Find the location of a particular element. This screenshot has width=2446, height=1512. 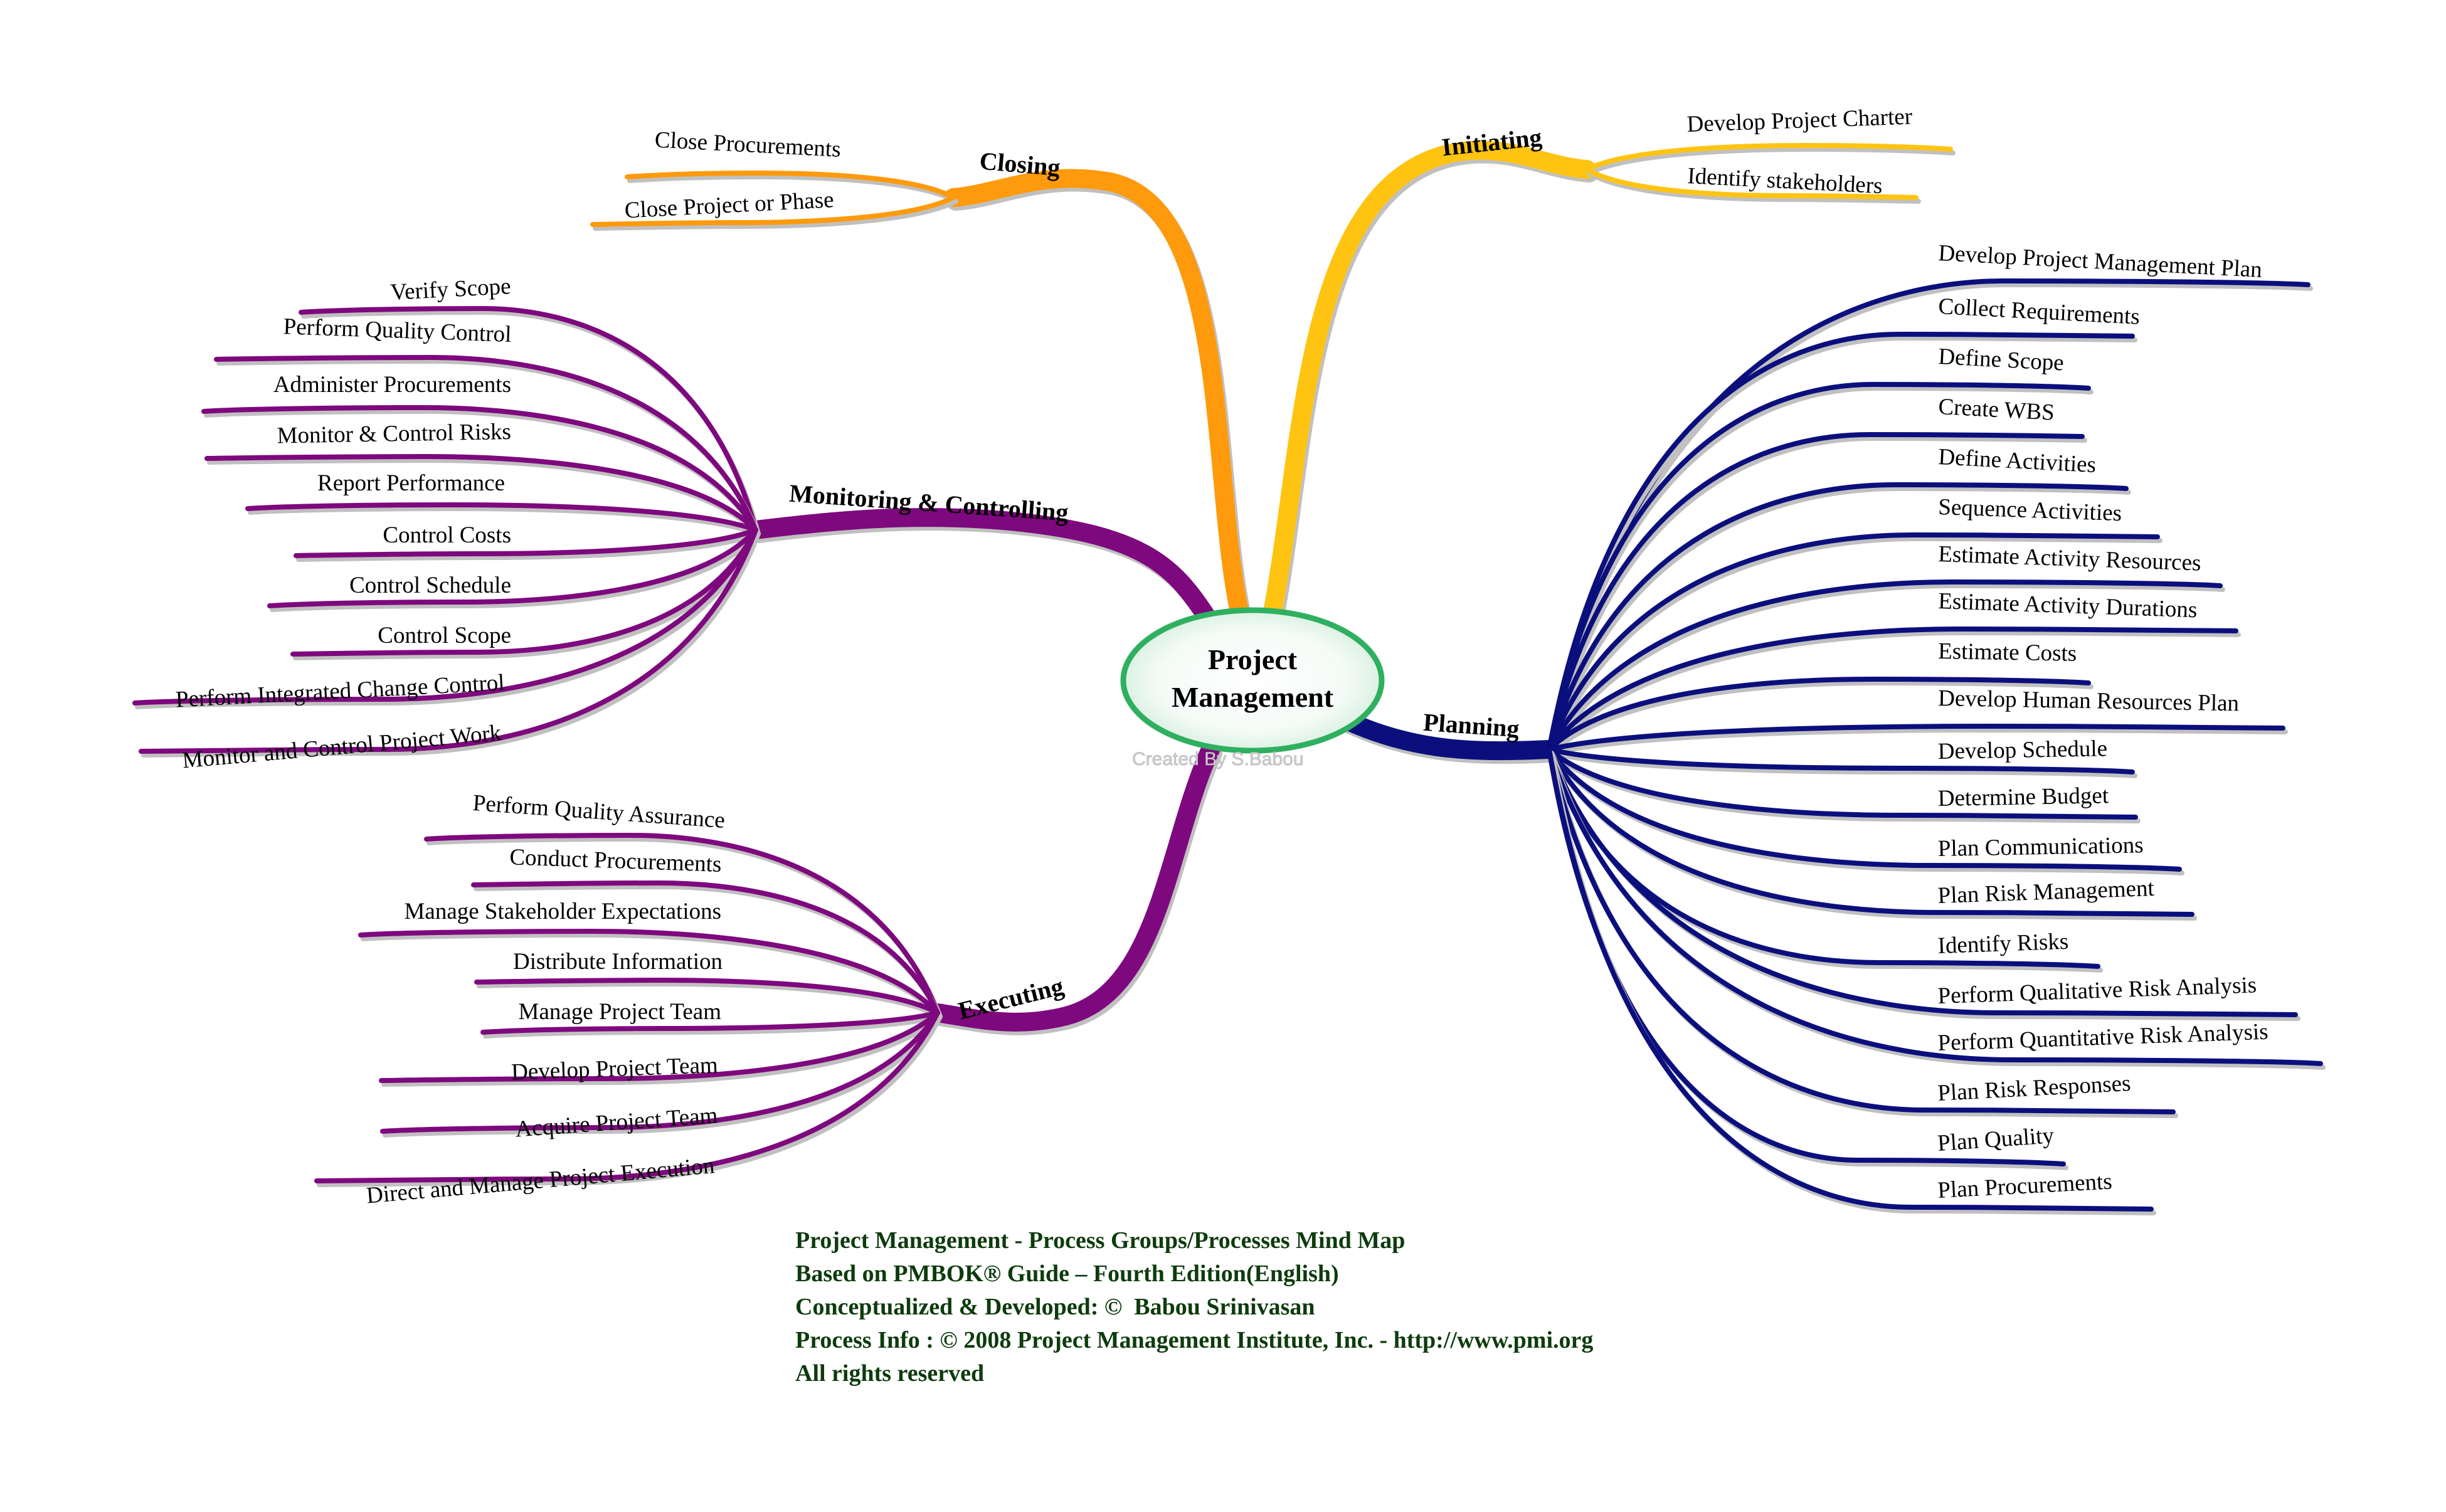

process-monitoring-item: Monitor & Control Risks is located at coordinates (394, 434).